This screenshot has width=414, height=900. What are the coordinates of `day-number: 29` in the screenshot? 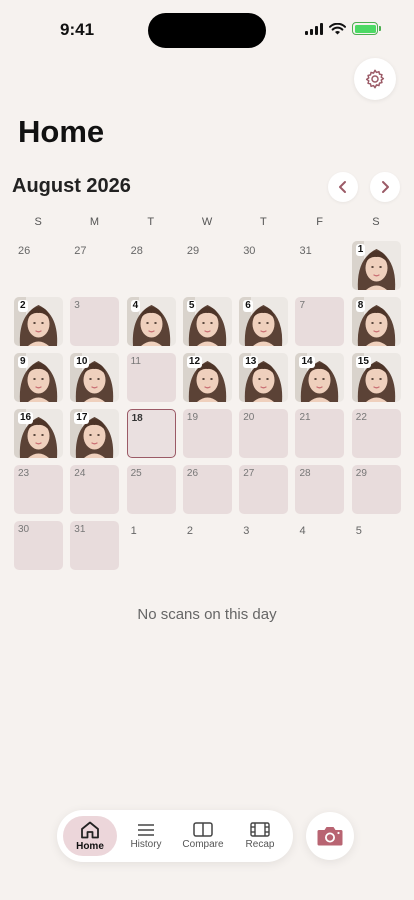 It's located at (361, 473).